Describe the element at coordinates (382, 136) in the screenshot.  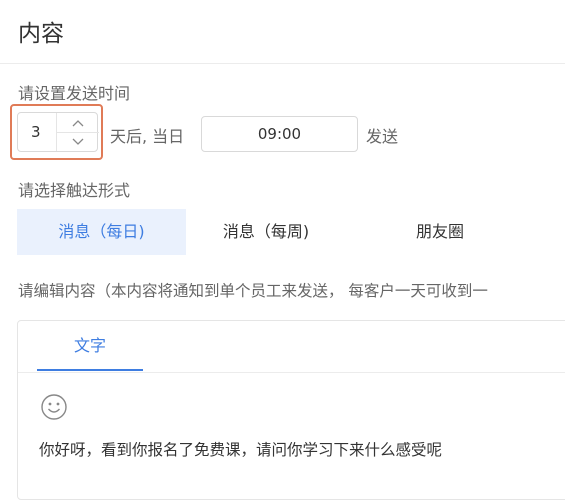
I see `send-label: 发送` at that location.